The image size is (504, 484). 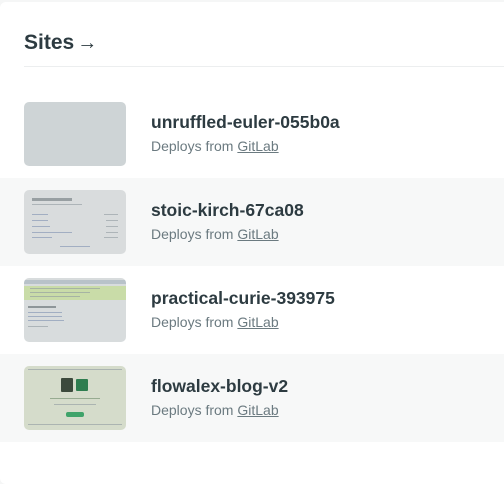 I want to click on site-name: unruffled-euler-055b0a, so click(x=245, y=122).